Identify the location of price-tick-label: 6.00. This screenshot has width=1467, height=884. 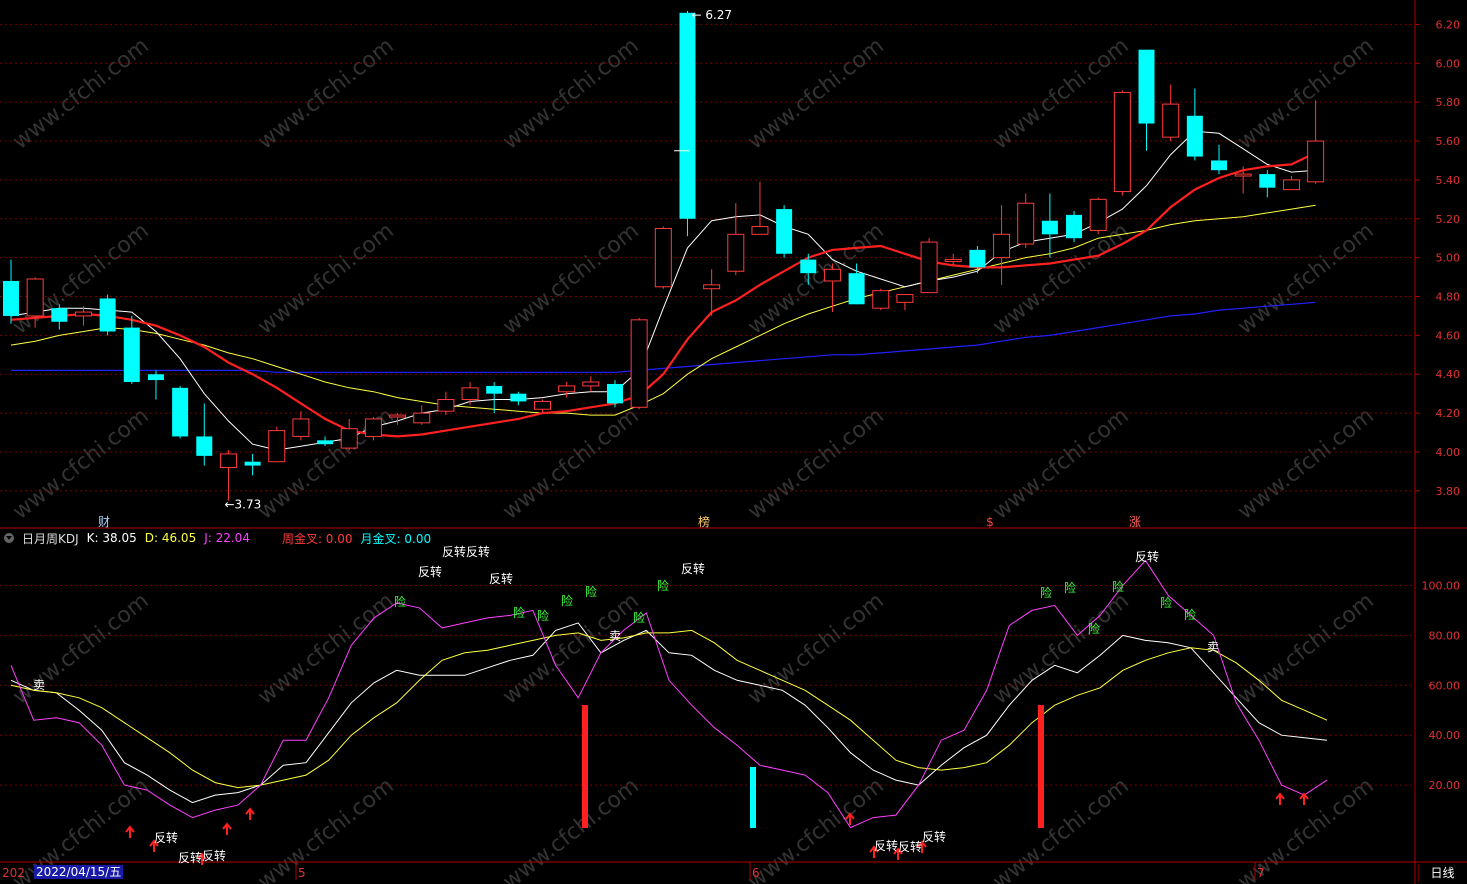
(1448, 63).